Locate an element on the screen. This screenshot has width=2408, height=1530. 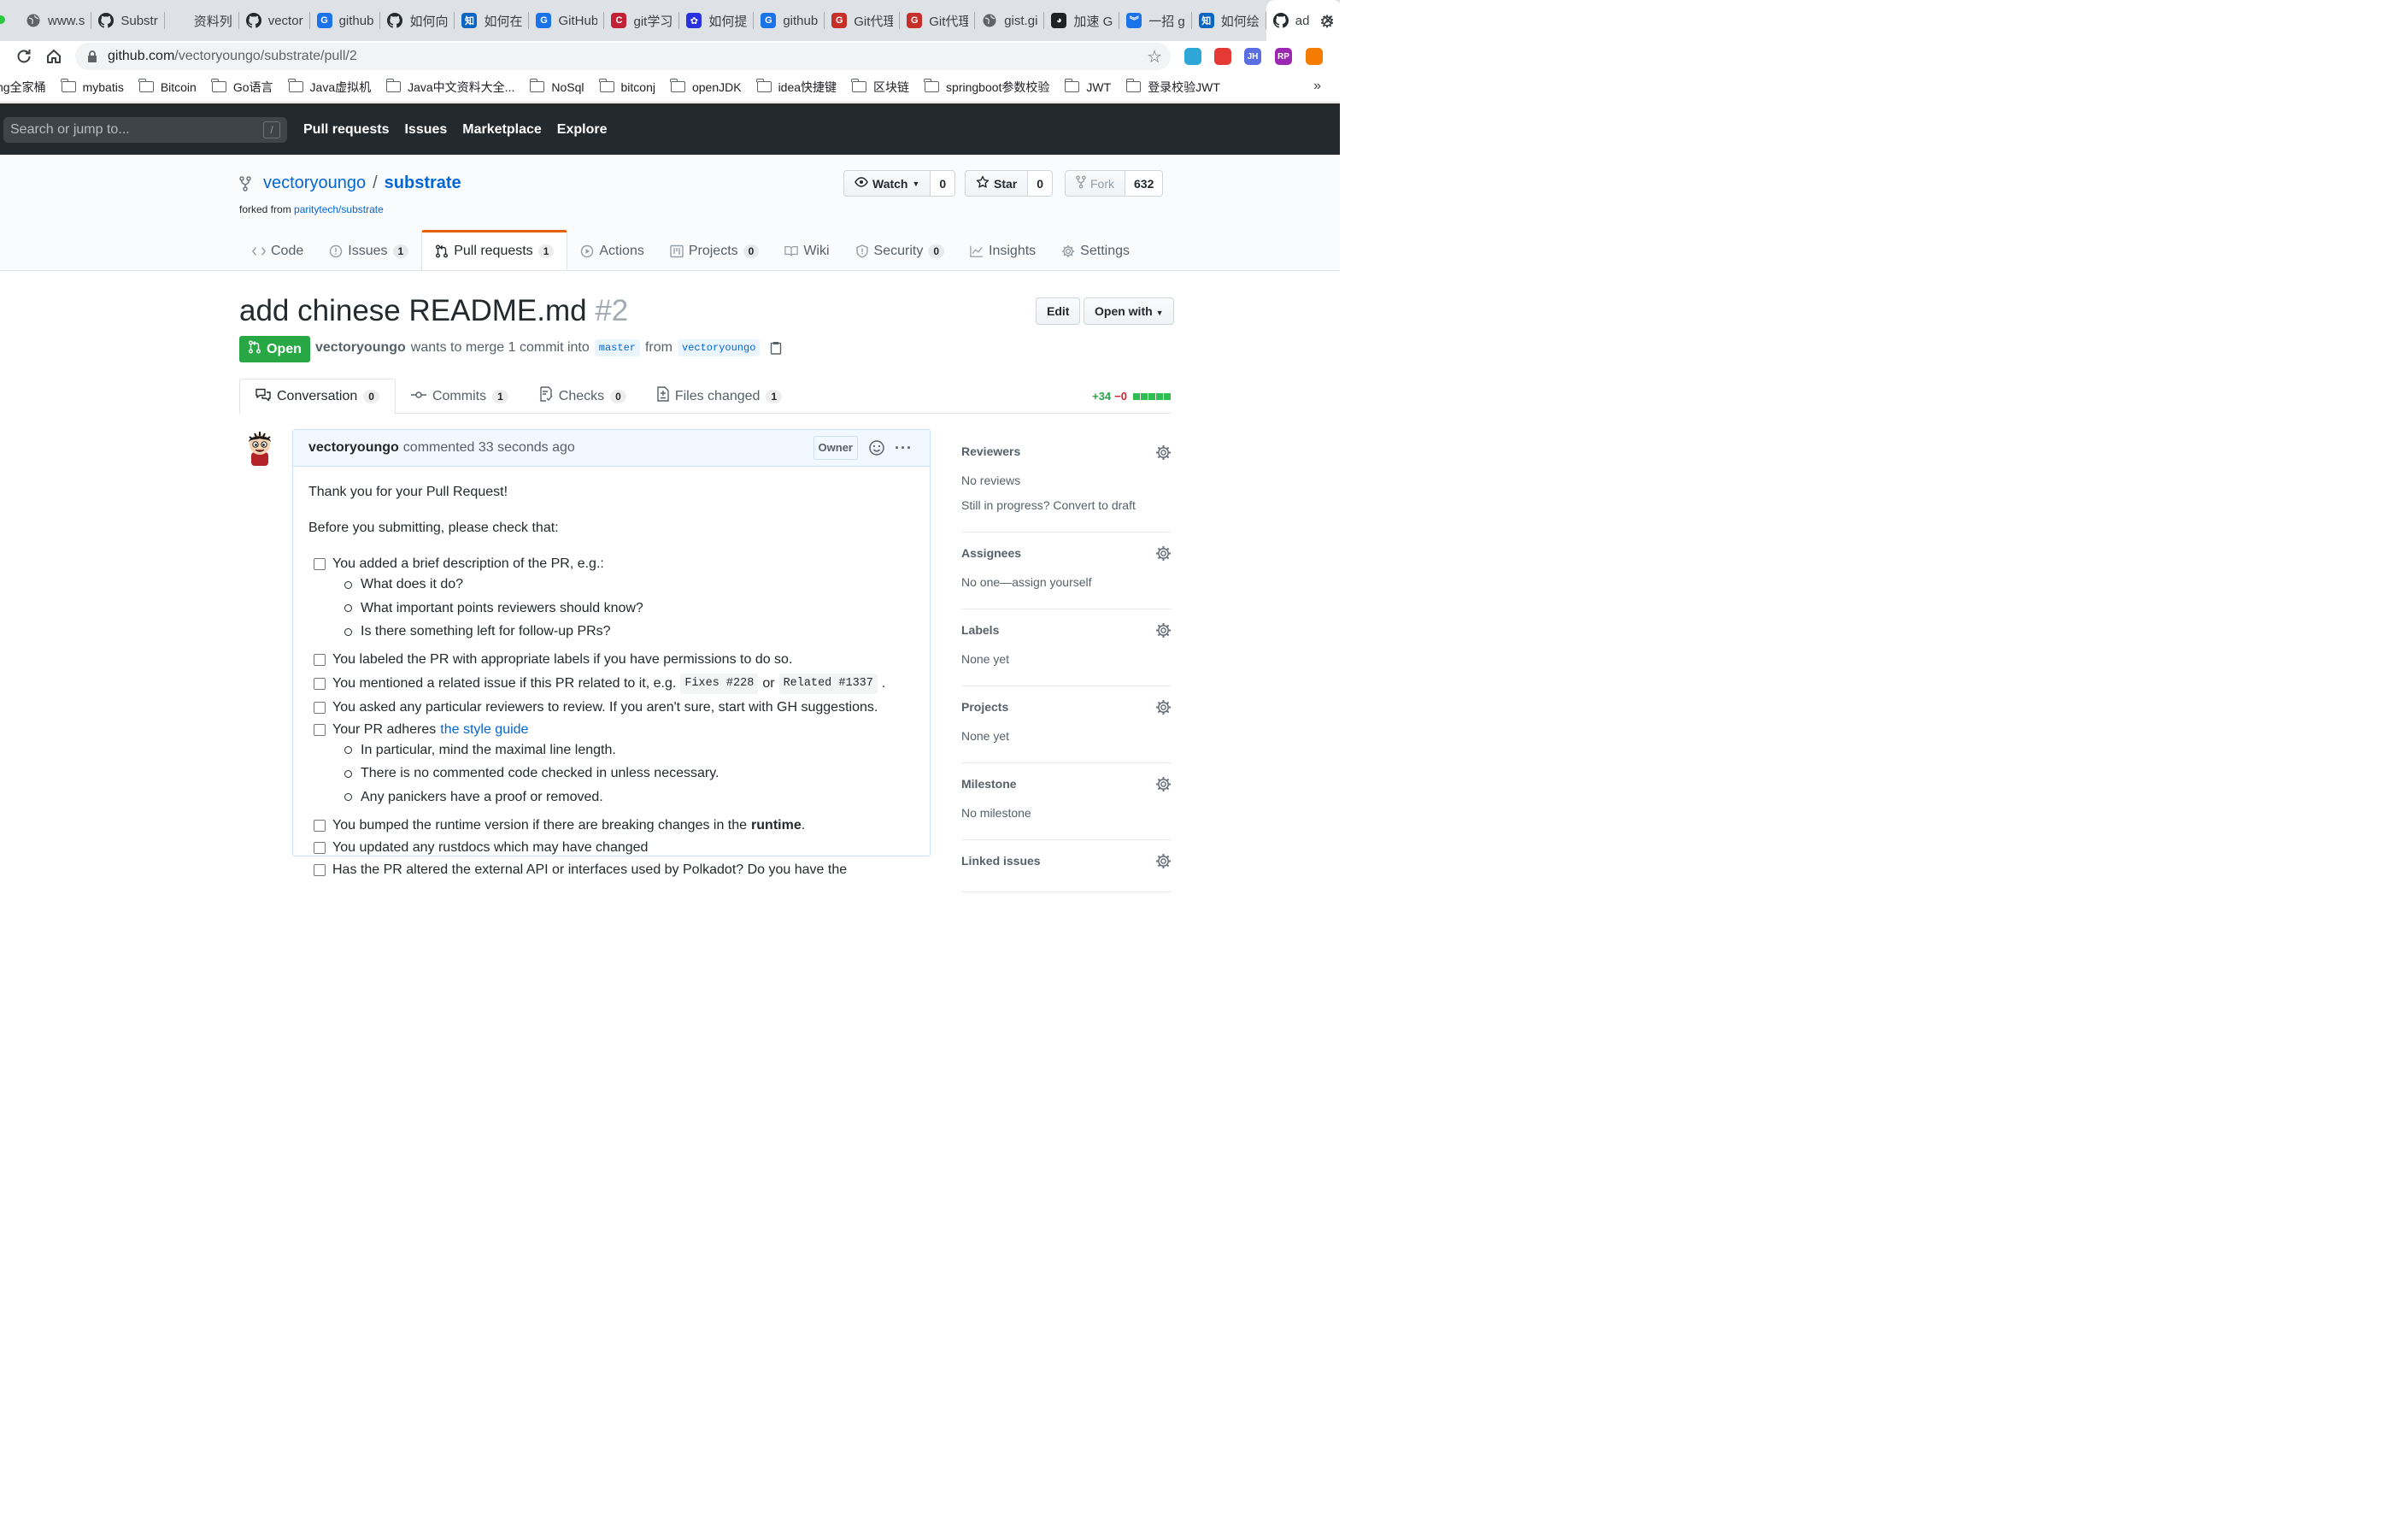
browser-tab: vector is located at coordinates (274, 21).